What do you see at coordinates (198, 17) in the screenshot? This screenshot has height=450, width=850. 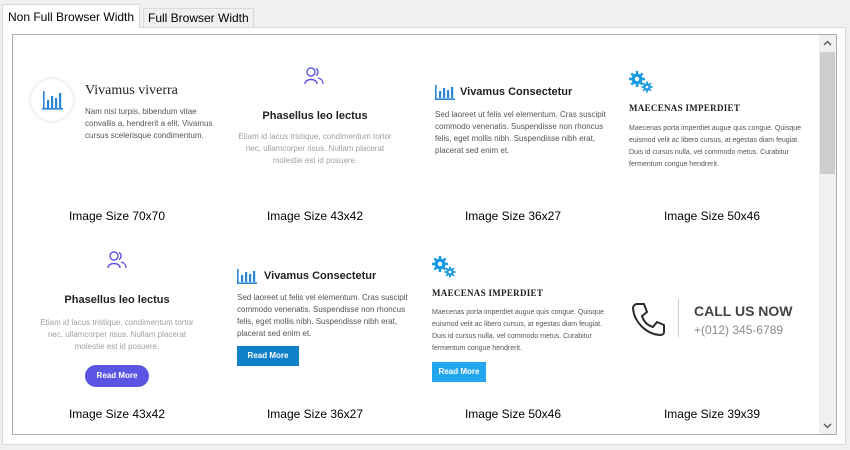 I see `tab-full-browser-width: Full Browser Width` at bounding box center [198, 17].